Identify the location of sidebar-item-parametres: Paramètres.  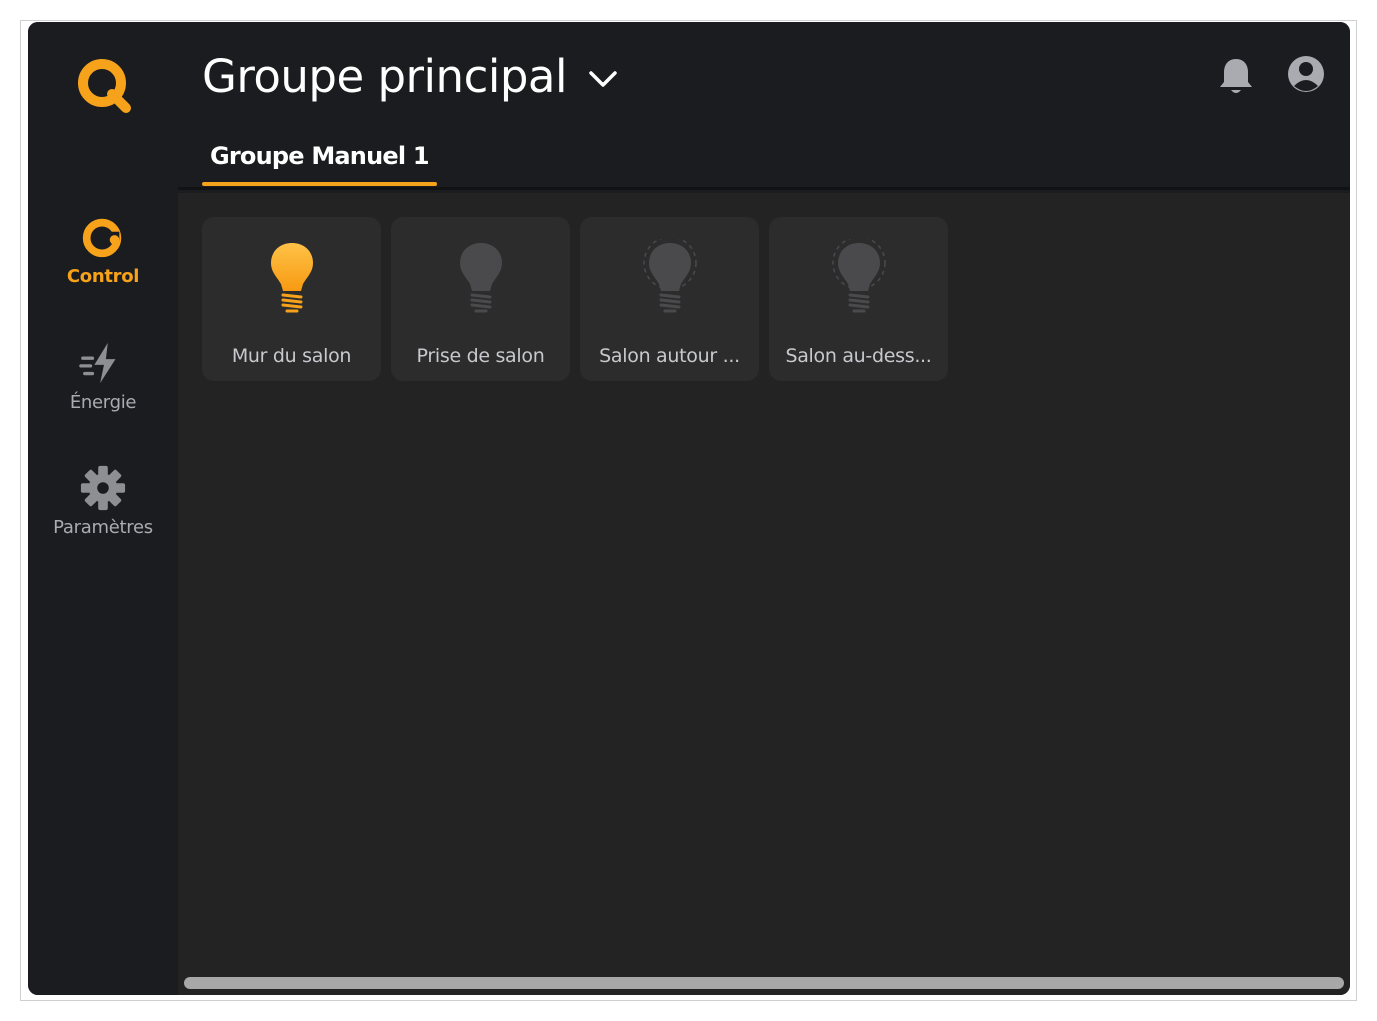
(103, 513).